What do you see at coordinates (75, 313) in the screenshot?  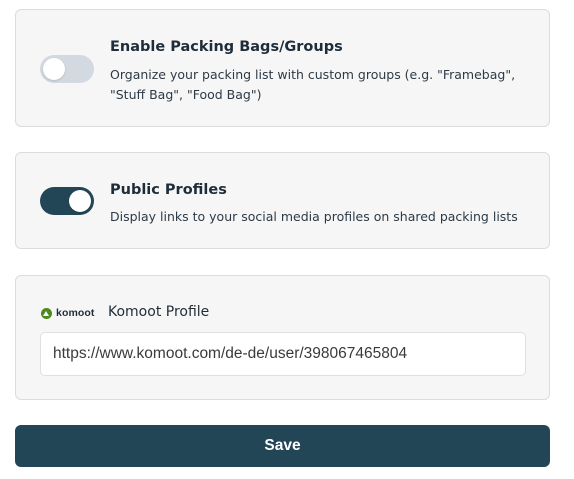 I see `komoot-logo-text: komoot` at bounding box center [75, 313].